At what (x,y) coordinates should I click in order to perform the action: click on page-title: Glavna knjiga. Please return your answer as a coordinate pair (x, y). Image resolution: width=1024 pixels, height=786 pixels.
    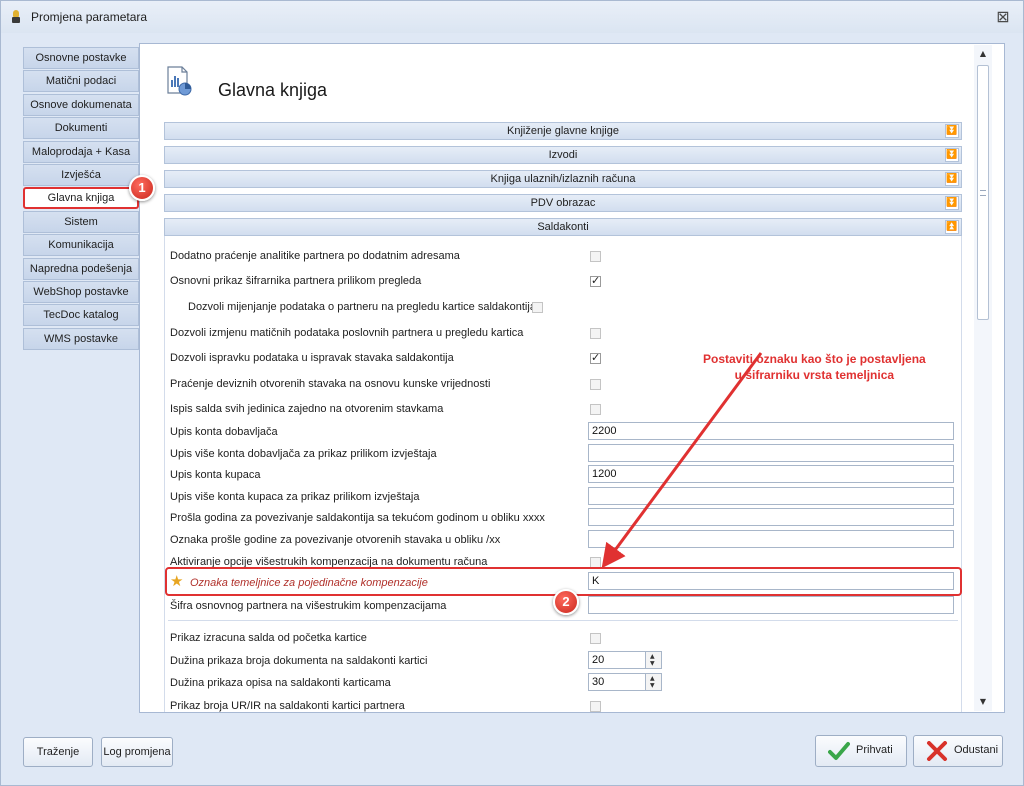
    Looking at the image, I should click on (273, 90).